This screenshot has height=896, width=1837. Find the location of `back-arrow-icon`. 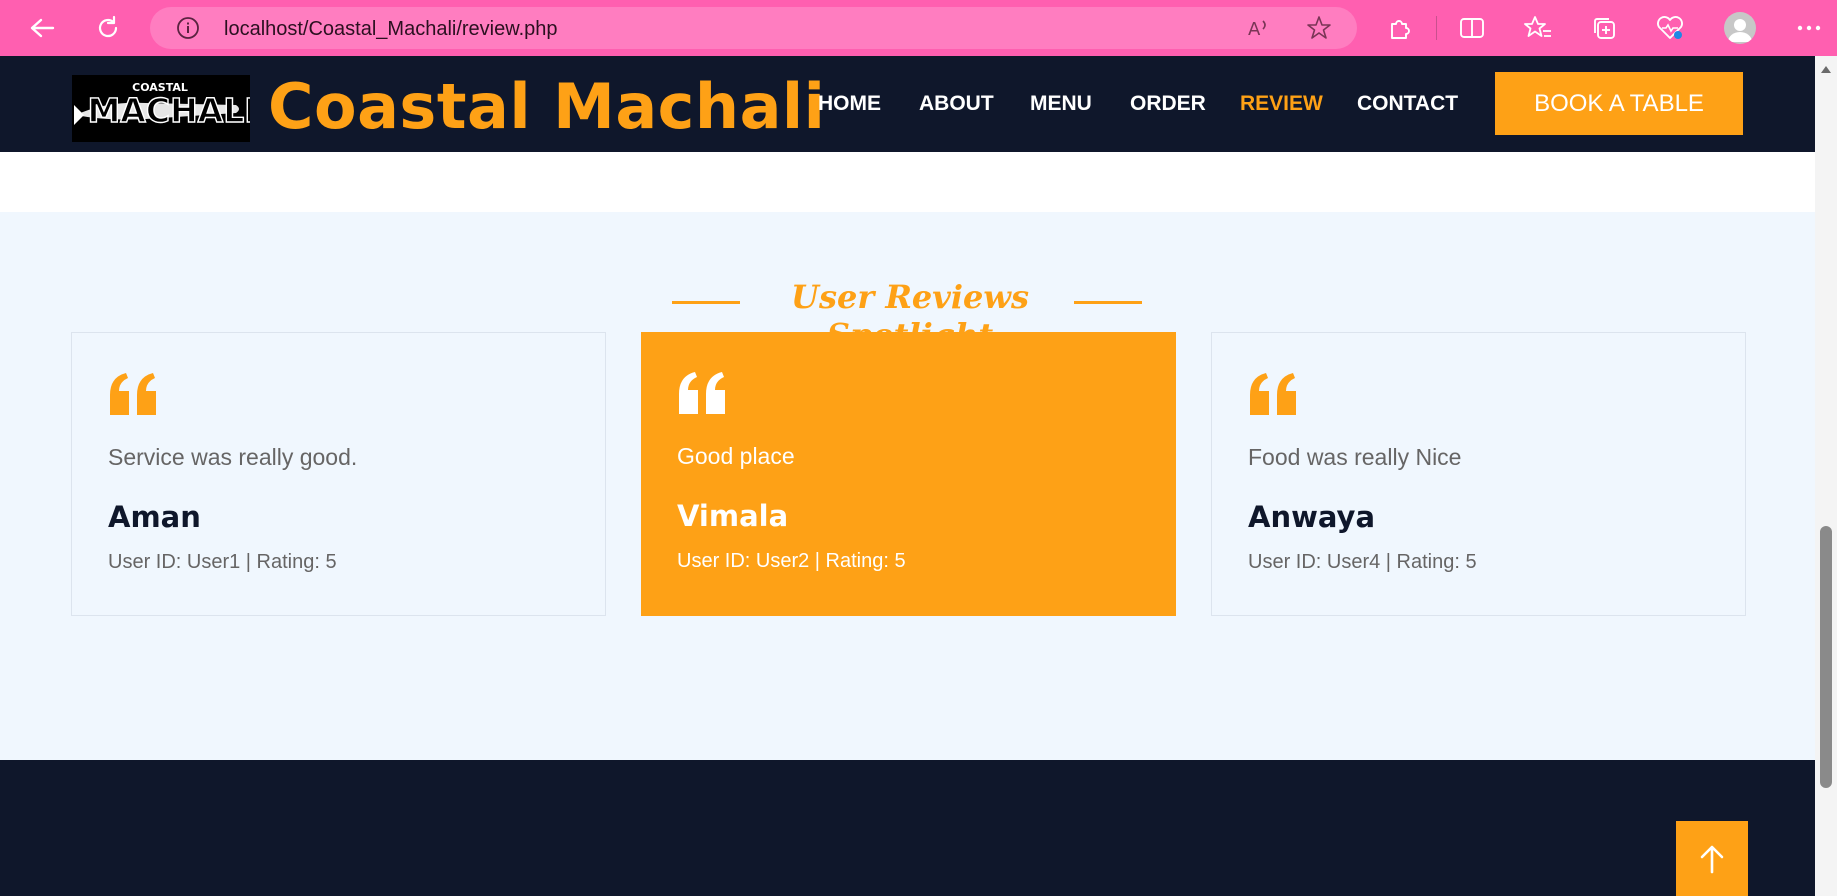

back-arrow-icon is located at coordinates (42, 28).